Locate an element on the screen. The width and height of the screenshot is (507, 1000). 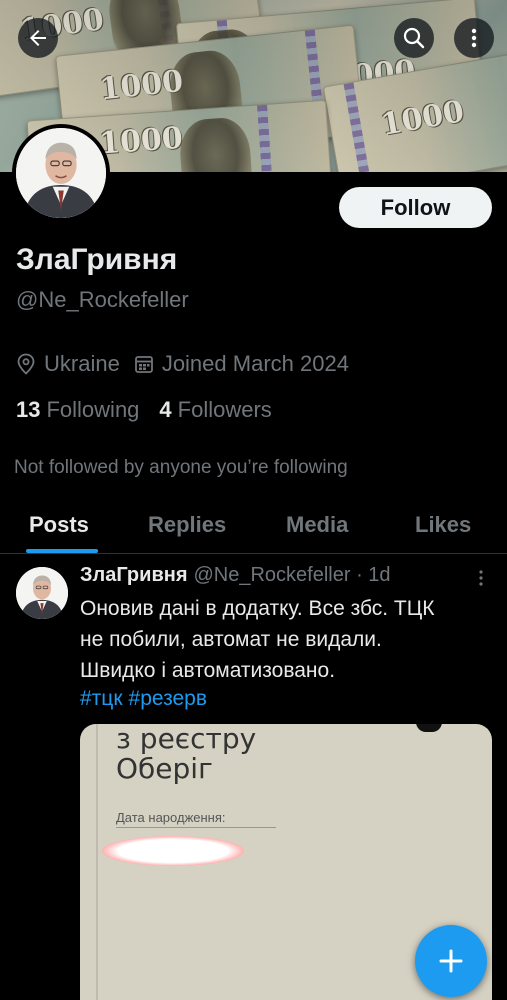
more-options-button is located at coordinates (474, 38).